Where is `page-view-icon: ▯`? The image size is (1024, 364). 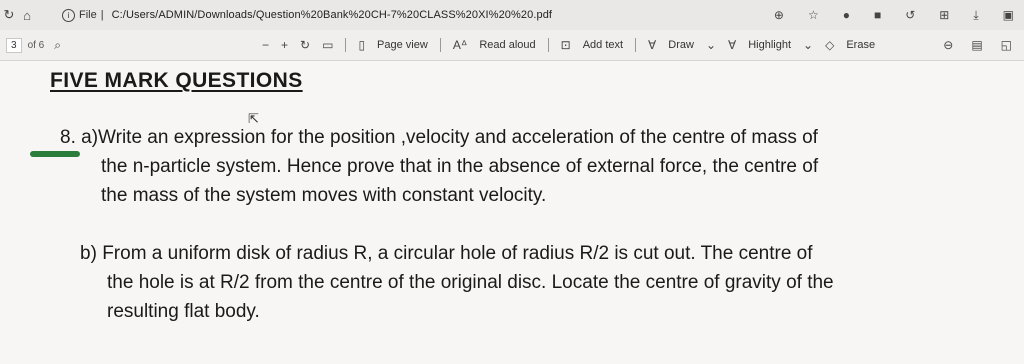 page-view-icon: ▯ is located at coordinates (362, 45).